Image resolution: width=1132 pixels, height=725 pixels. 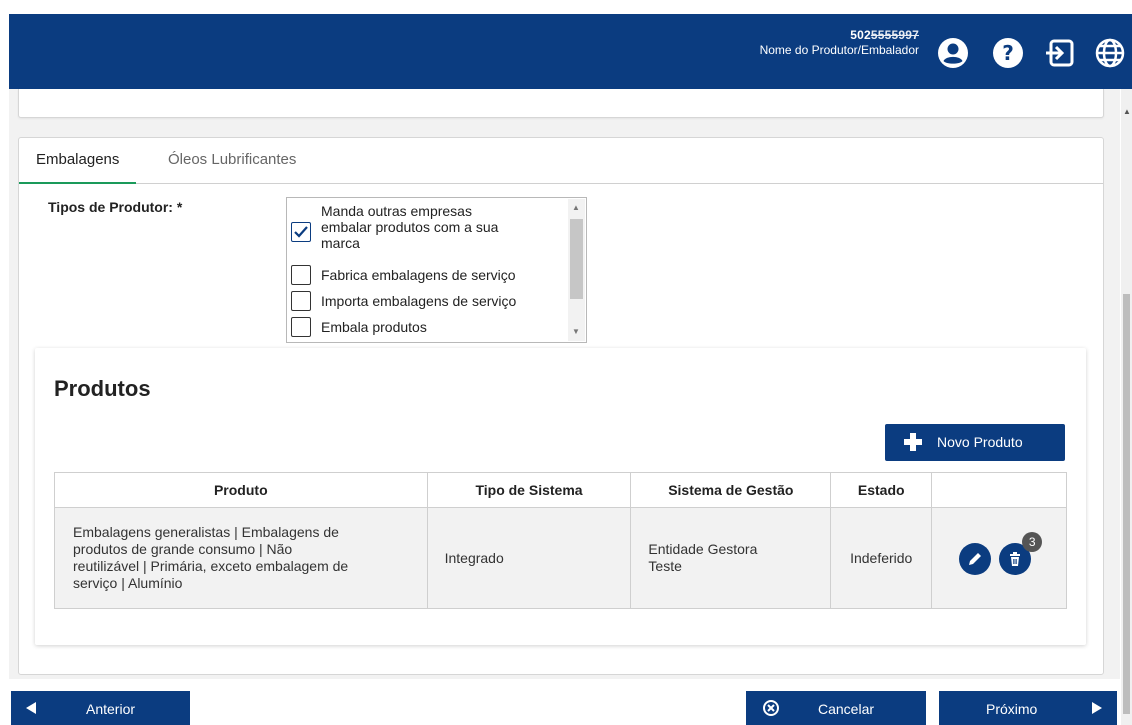 What do you see at coordinates (999, 490) in the screenshot?
I see `col-header-actions` at bounding box center [999, 490].